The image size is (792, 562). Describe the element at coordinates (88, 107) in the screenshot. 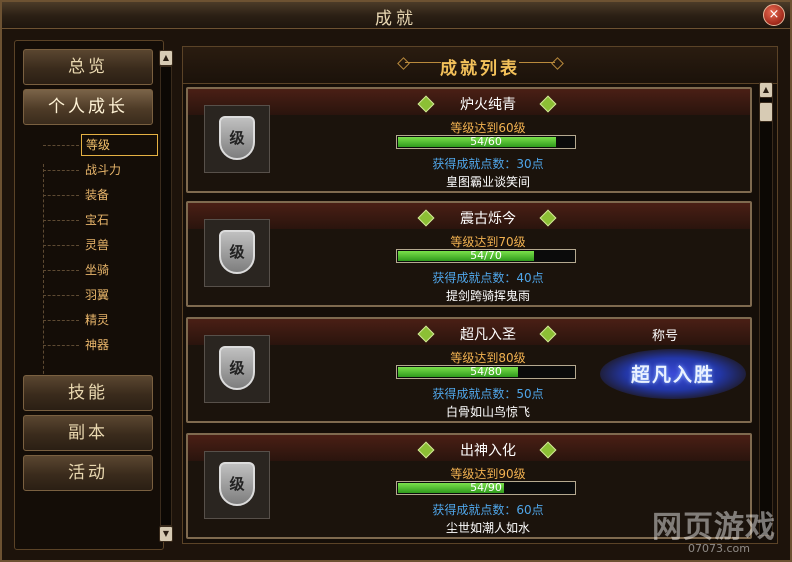

I see `nav-personal-growth-button: 个人成长` at that location.